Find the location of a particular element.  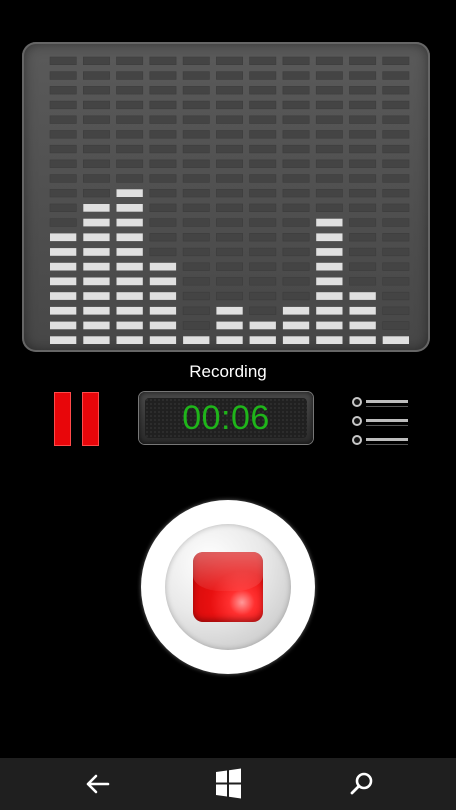

recordings-list-button is located at coordinates (380, 422).